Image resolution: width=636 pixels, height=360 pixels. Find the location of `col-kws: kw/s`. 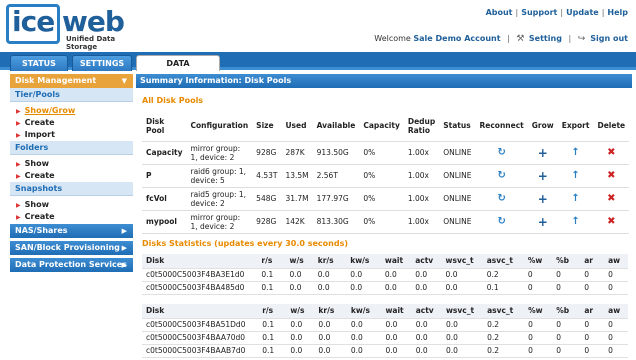

col-kws: kw/s is located at coordinates (363, 261).